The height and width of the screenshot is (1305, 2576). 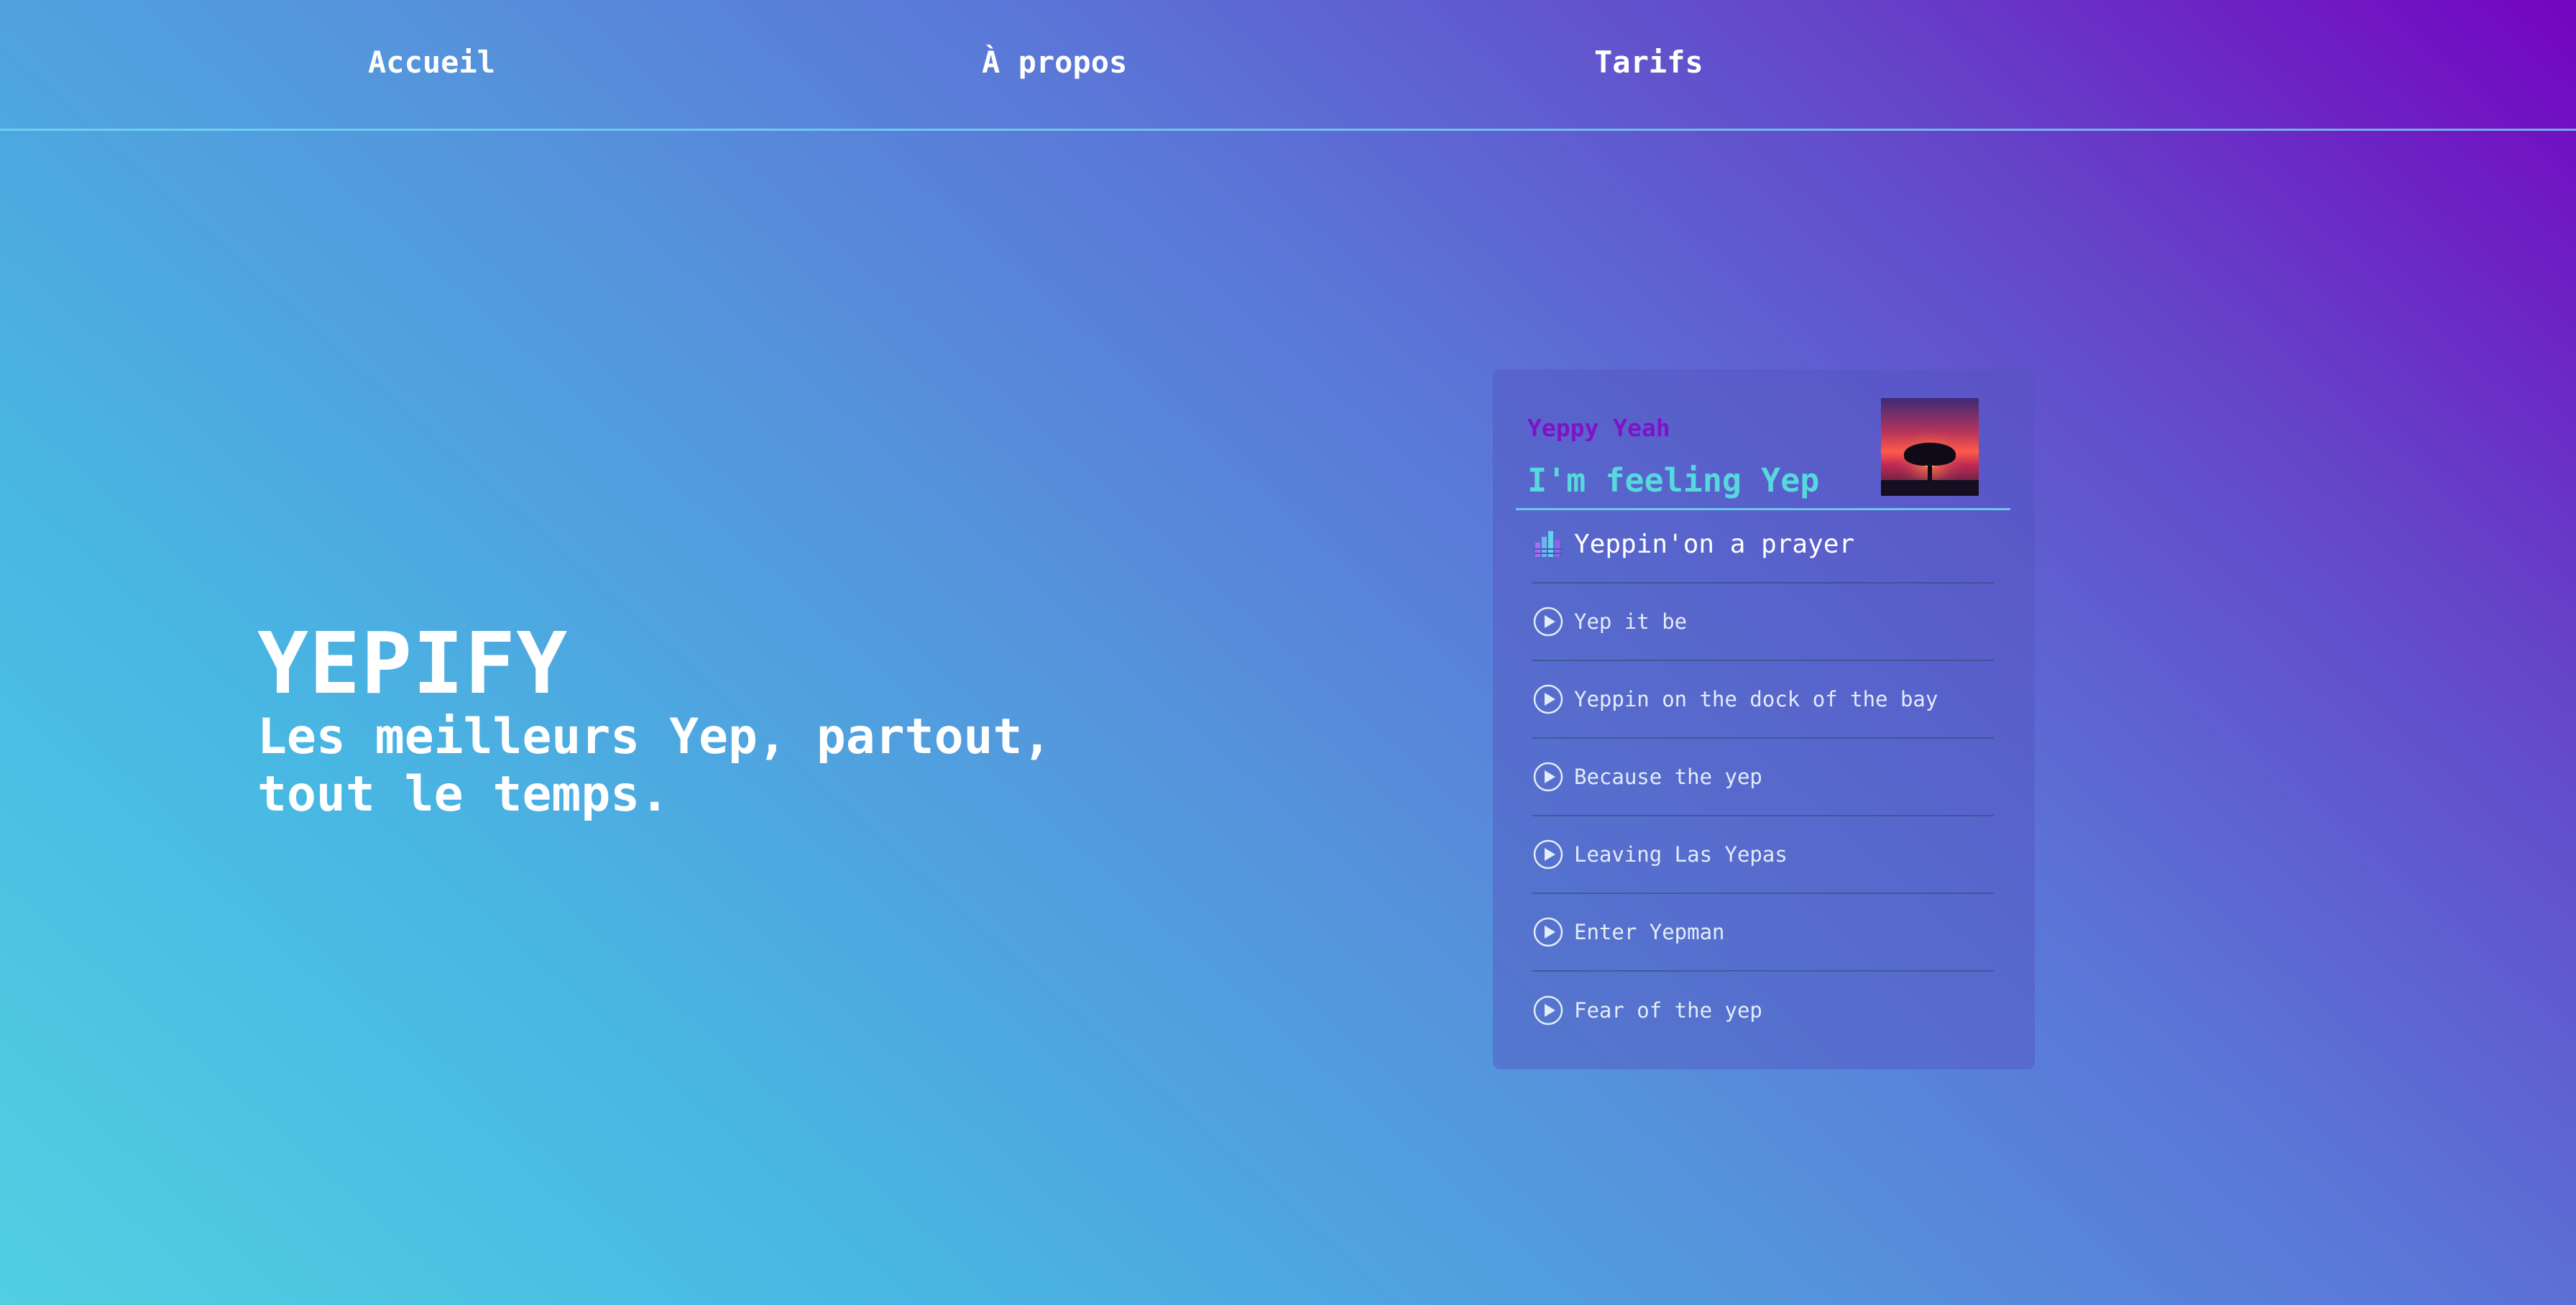 I want to click on album-title: I'm feeling Yep, so click(x=1673, y=480).